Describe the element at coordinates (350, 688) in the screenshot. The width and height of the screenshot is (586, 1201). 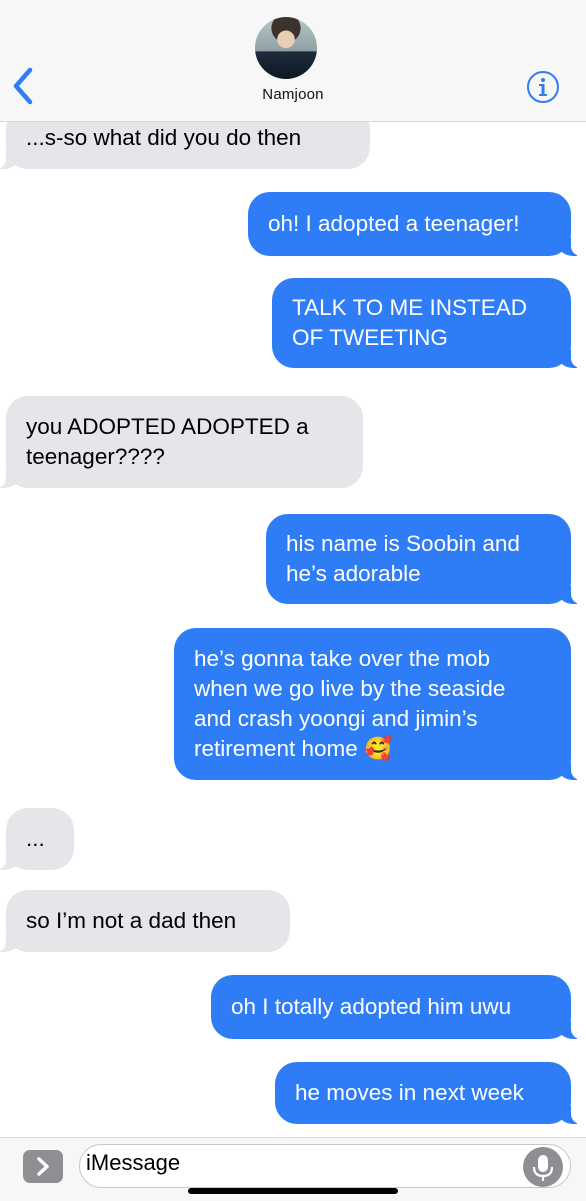
I see `message-line: when we go live by the seaside` at that location.